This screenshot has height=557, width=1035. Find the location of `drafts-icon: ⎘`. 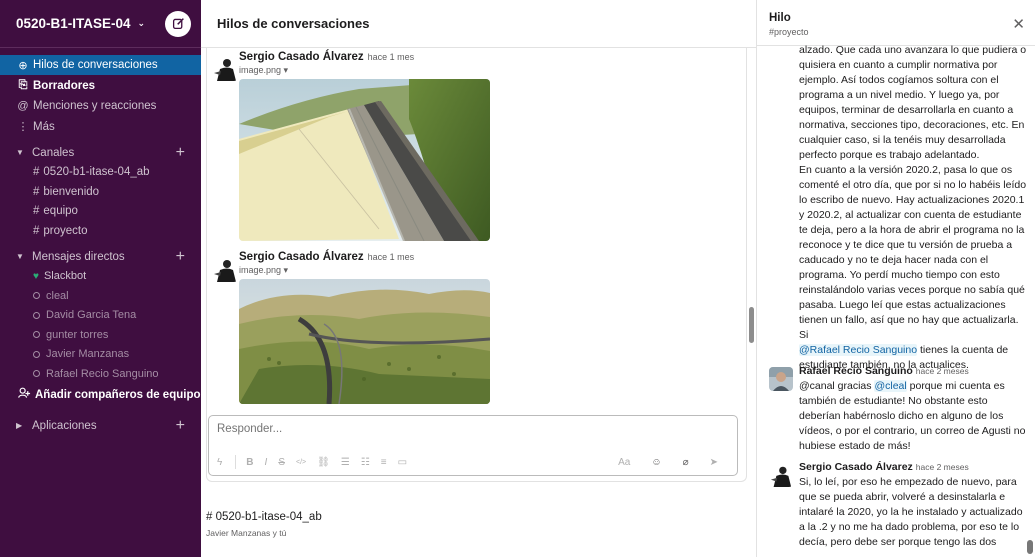

drafts-icon: ⎘ is located at coordinates (23, 85).